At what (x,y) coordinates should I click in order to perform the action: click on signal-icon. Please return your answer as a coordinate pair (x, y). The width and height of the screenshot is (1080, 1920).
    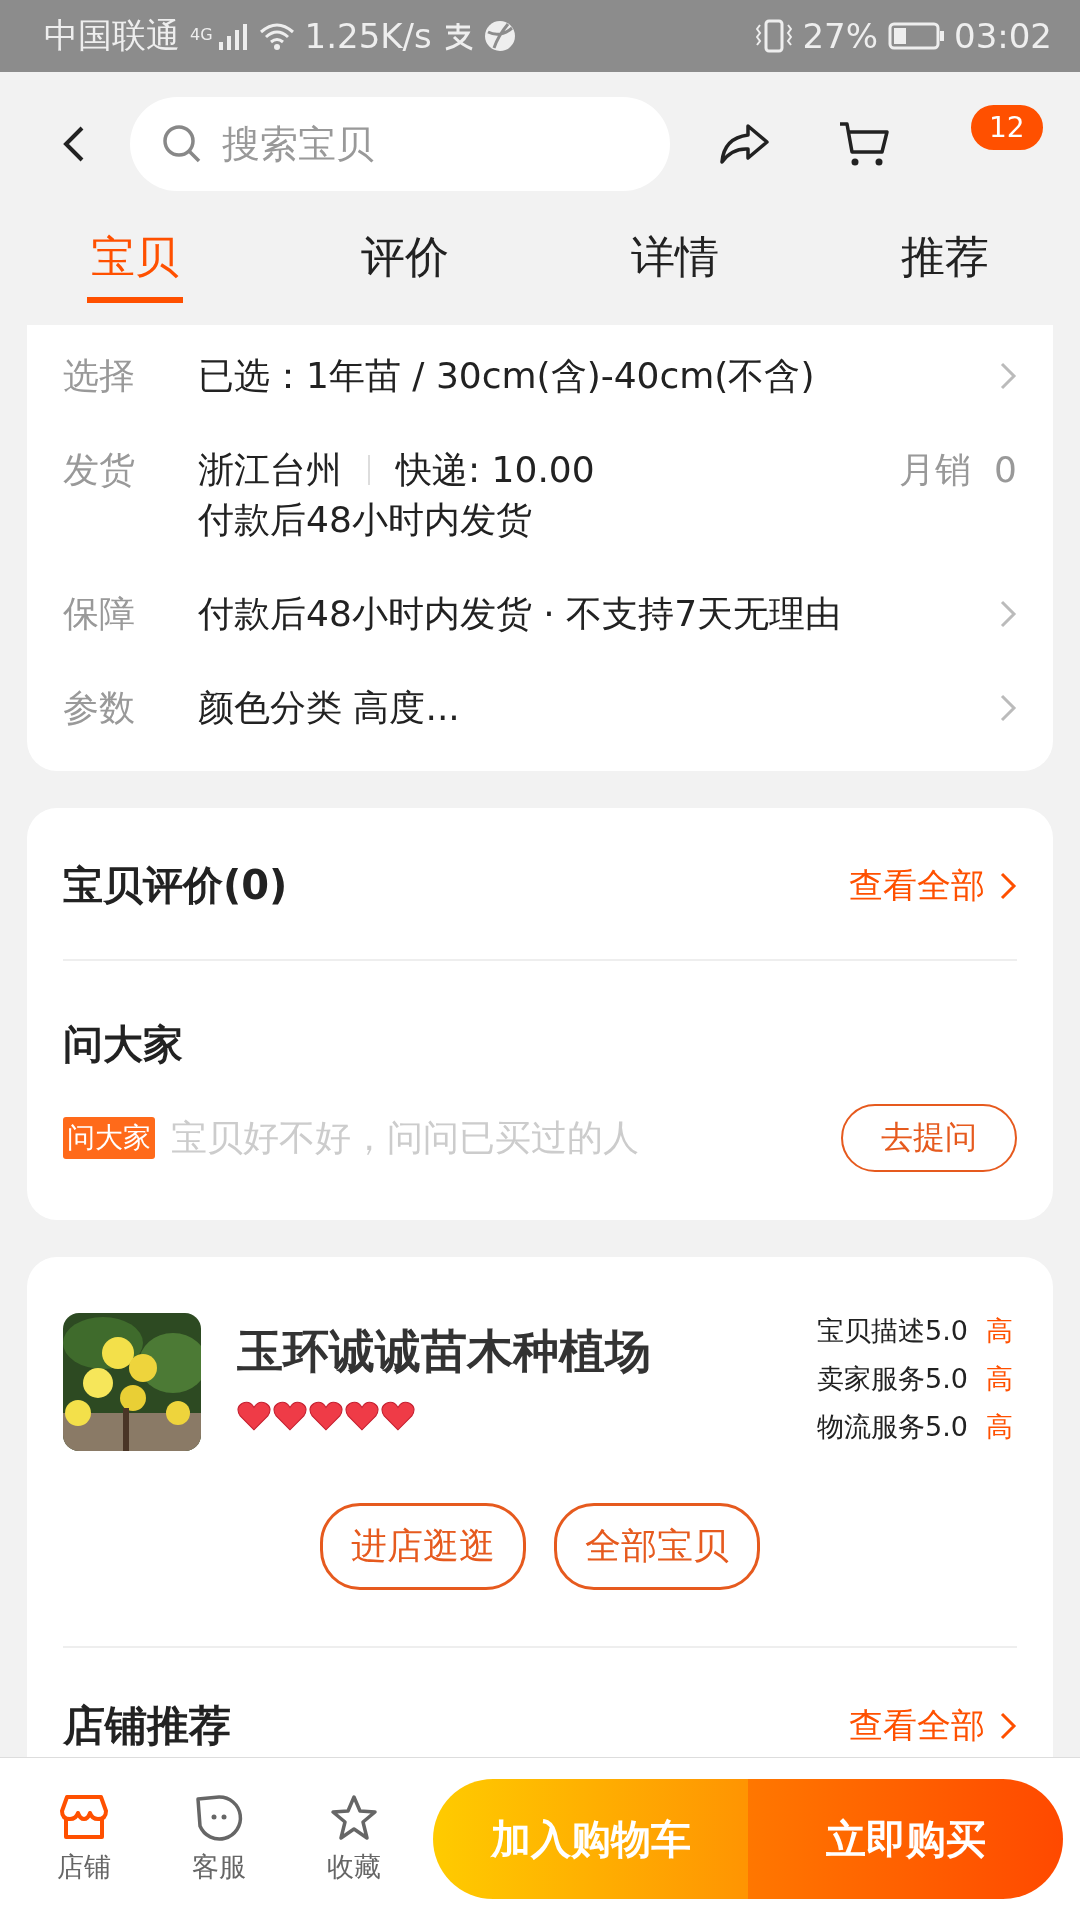
    Looking at the image, I should click on (233, 36).